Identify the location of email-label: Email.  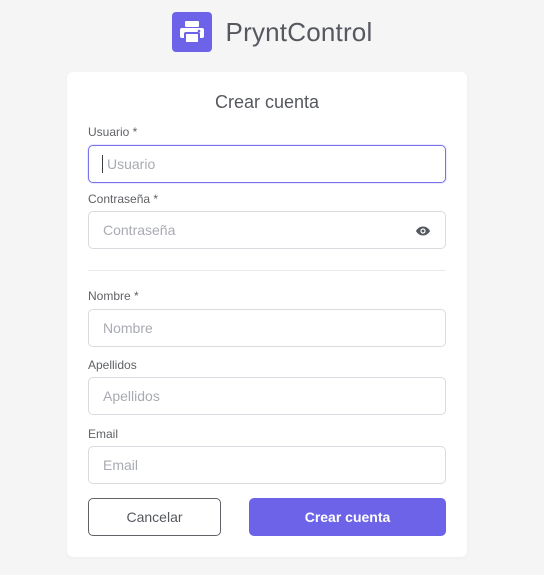
(103, 434).